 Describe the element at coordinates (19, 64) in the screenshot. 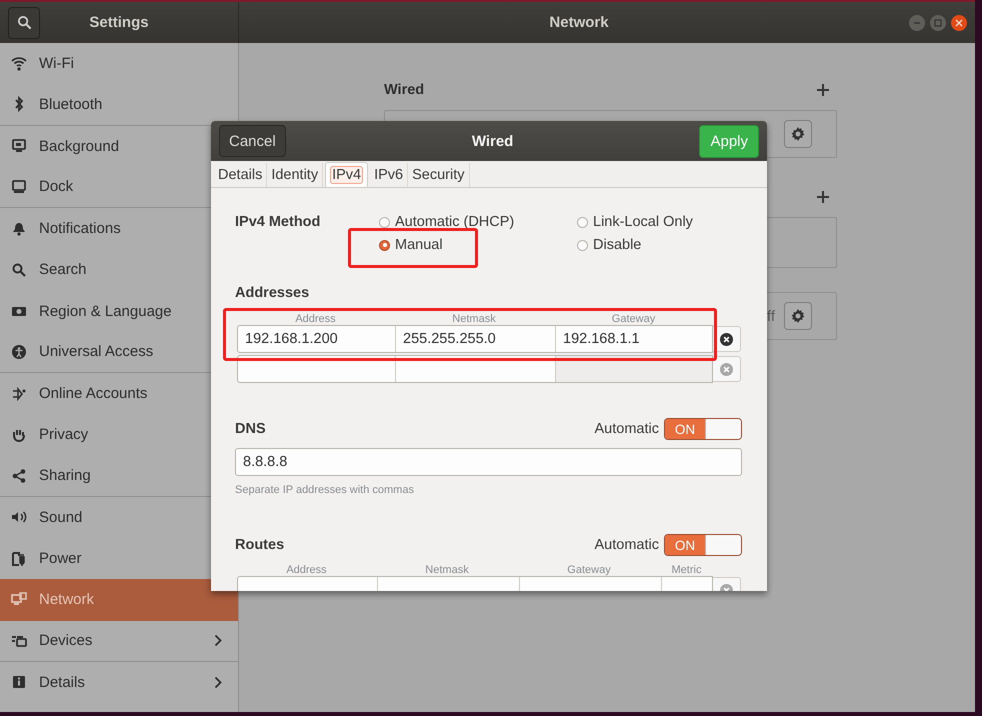

I see `wifi-icon` at that location.